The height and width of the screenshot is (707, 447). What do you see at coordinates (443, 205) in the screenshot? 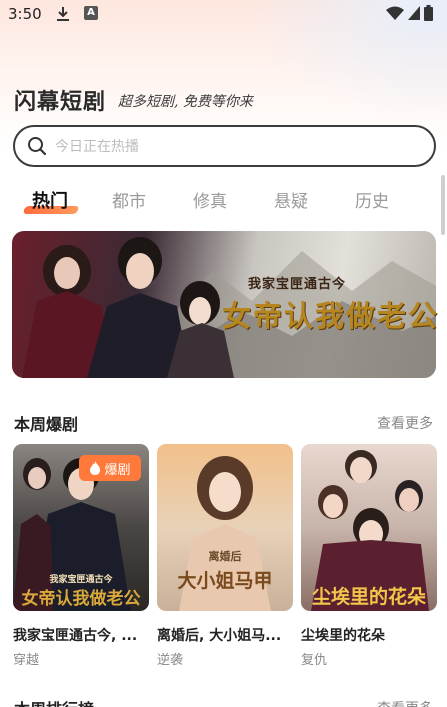
I see `scrollbar` at bounding box center [443, 205].